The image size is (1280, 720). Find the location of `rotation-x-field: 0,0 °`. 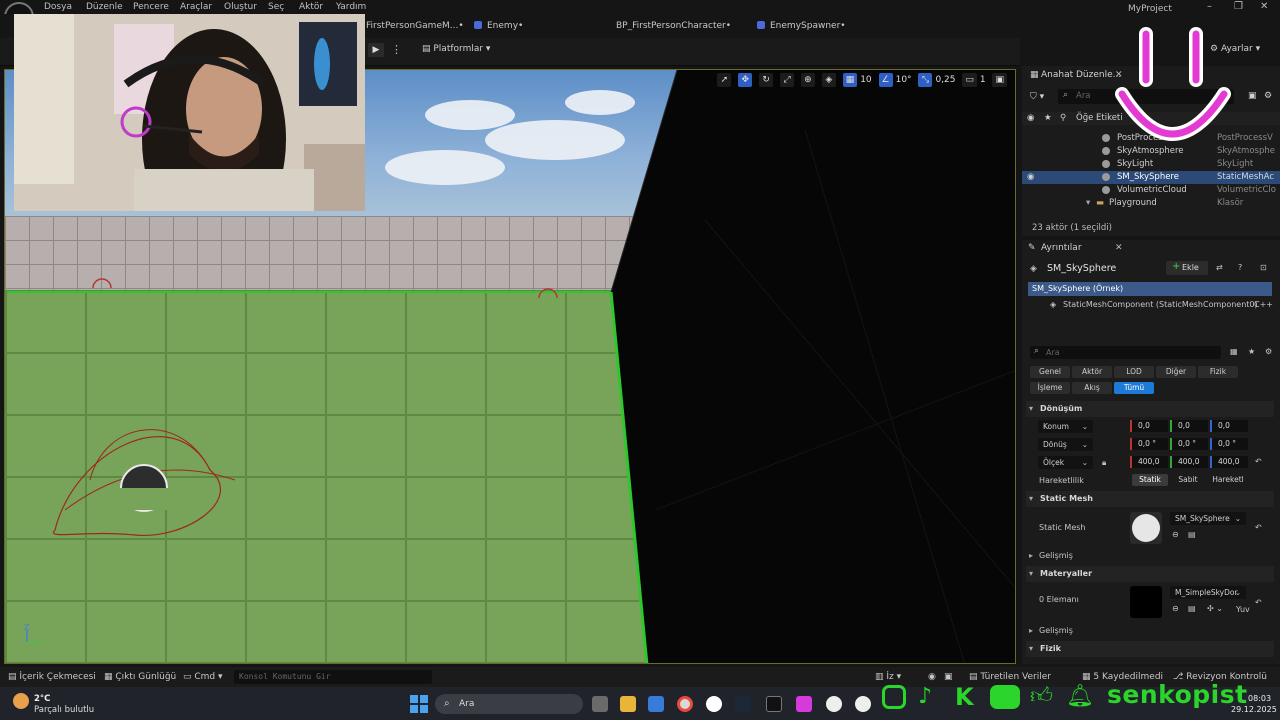

rotation-x-field: 0,0 ° is located at coordinates (1149, 444).